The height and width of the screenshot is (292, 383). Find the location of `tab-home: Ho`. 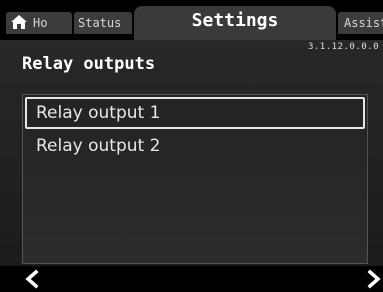

tab-home: Ho is located at coordinates (39, 23).